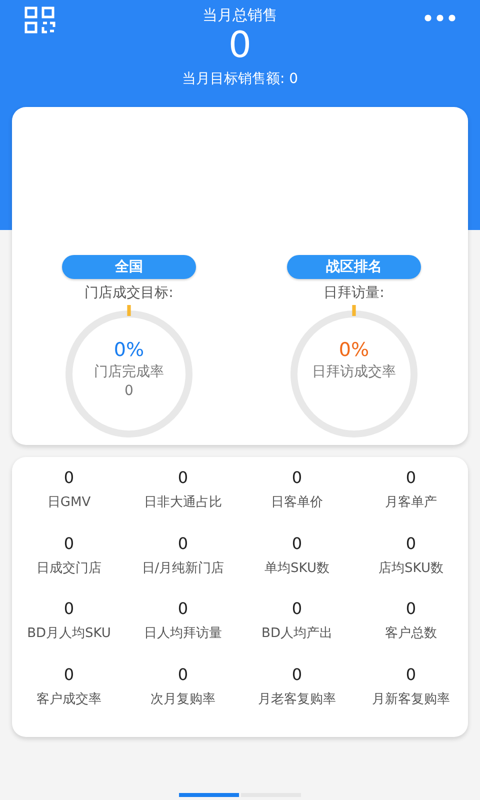  I want to click on total-sales: 0, so click(240, 46).